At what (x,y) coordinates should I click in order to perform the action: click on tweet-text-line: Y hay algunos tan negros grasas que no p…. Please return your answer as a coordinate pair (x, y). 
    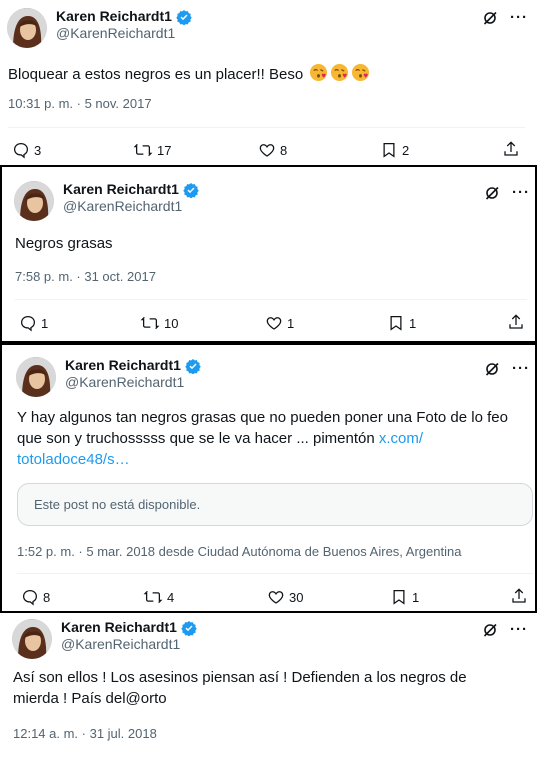
    Looking at the image, I should click on (262, 417).